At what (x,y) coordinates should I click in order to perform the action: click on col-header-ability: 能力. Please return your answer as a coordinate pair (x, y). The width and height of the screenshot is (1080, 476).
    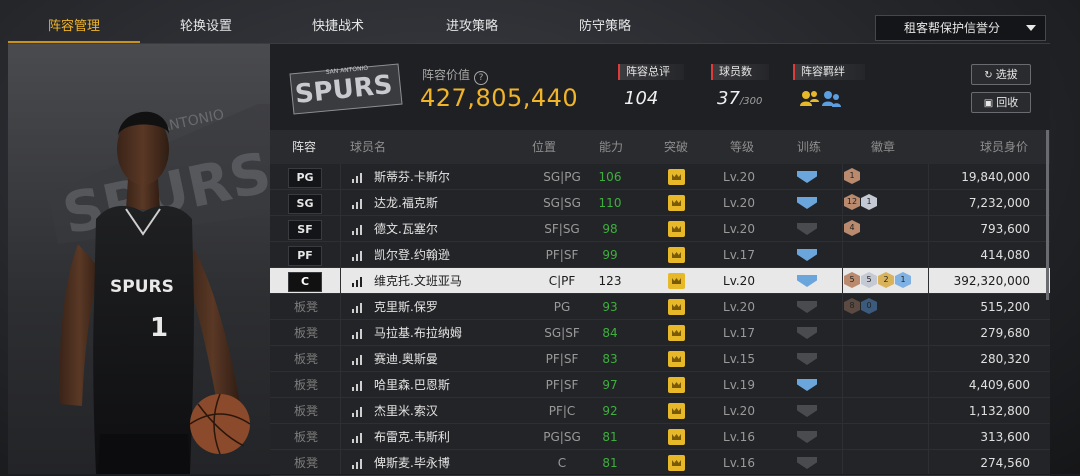
    Looking at the image, I should click on (611, 147).